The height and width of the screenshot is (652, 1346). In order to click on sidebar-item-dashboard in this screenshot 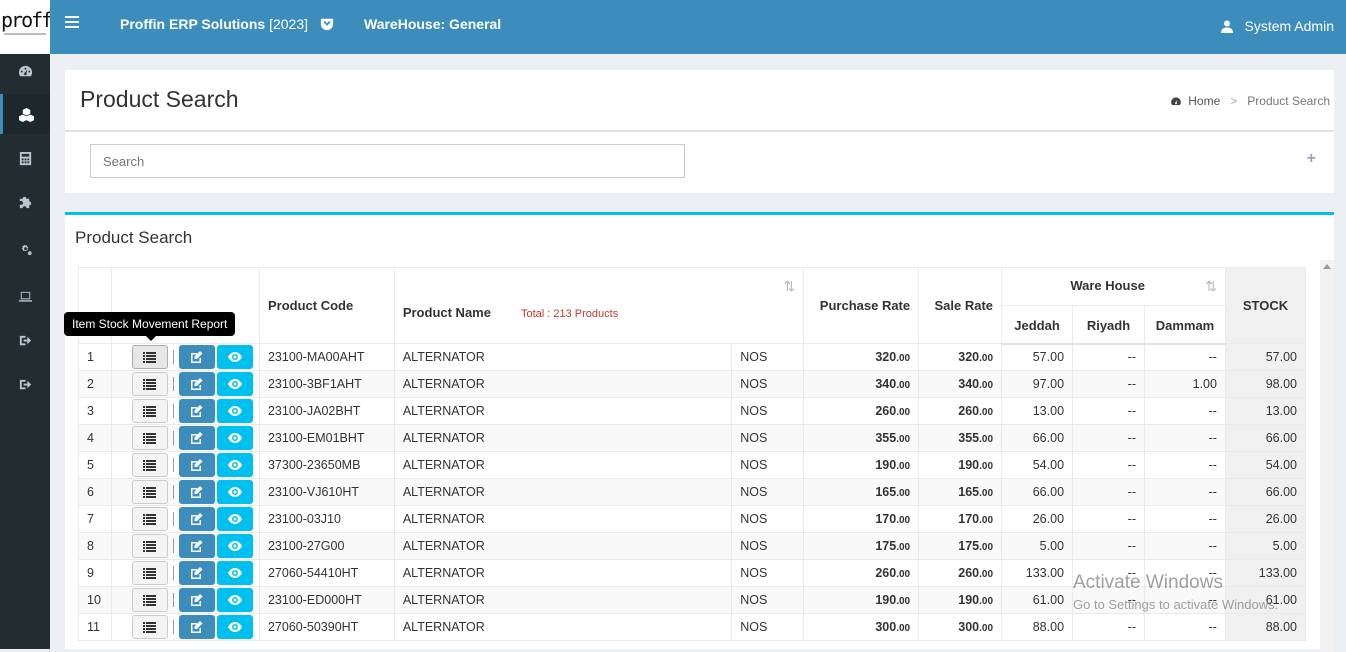, I will do `click(25, 71)`.